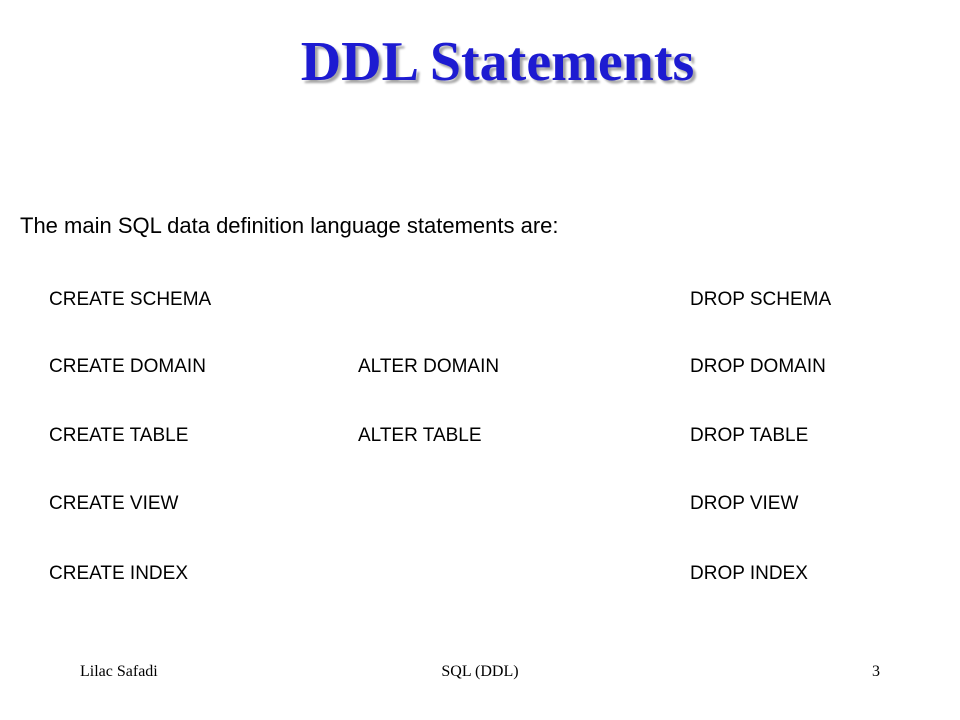 Image resolution: width=960 pixels, height=720 pixels. I want to click on statement-create-schema: CREATE SCHEMA, so click(130, 299).